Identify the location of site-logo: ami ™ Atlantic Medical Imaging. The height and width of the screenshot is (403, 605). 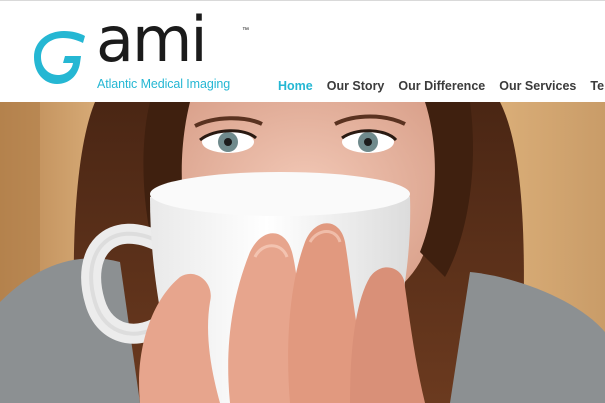
(143, 51).